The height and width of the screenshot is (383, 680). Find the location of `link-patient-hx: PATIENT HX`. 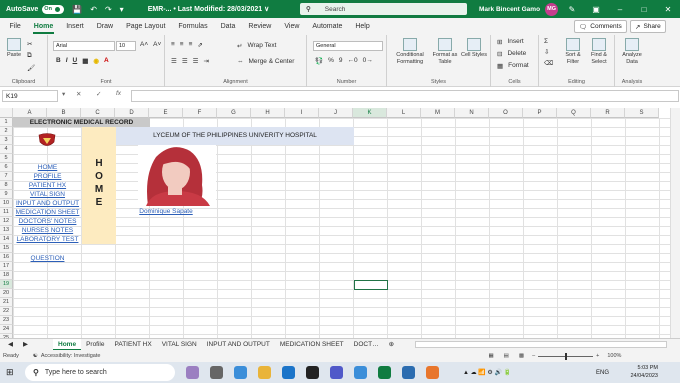

link-patient-hx: PATIENT HX is located at coordinates (47, 185).